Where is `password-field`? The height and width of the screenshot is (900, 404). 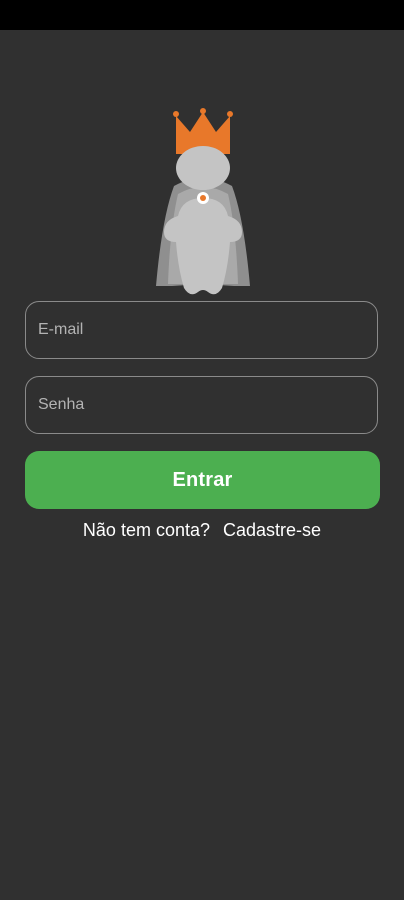
password-field is located at coordinates (201, 405).